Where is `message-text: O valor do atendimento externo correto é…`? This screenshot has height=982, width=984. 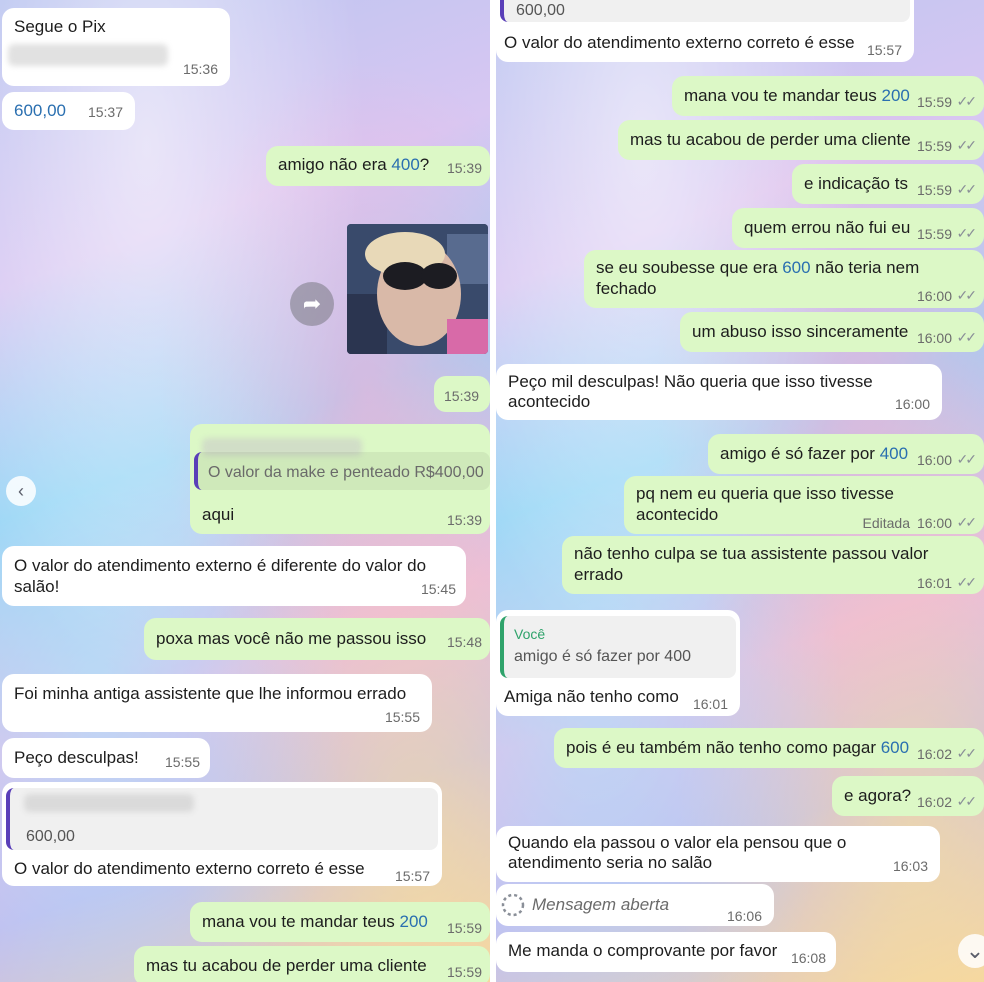 message-text: O valor do atendimento externo correto é… is located at coordinates (679, 42).